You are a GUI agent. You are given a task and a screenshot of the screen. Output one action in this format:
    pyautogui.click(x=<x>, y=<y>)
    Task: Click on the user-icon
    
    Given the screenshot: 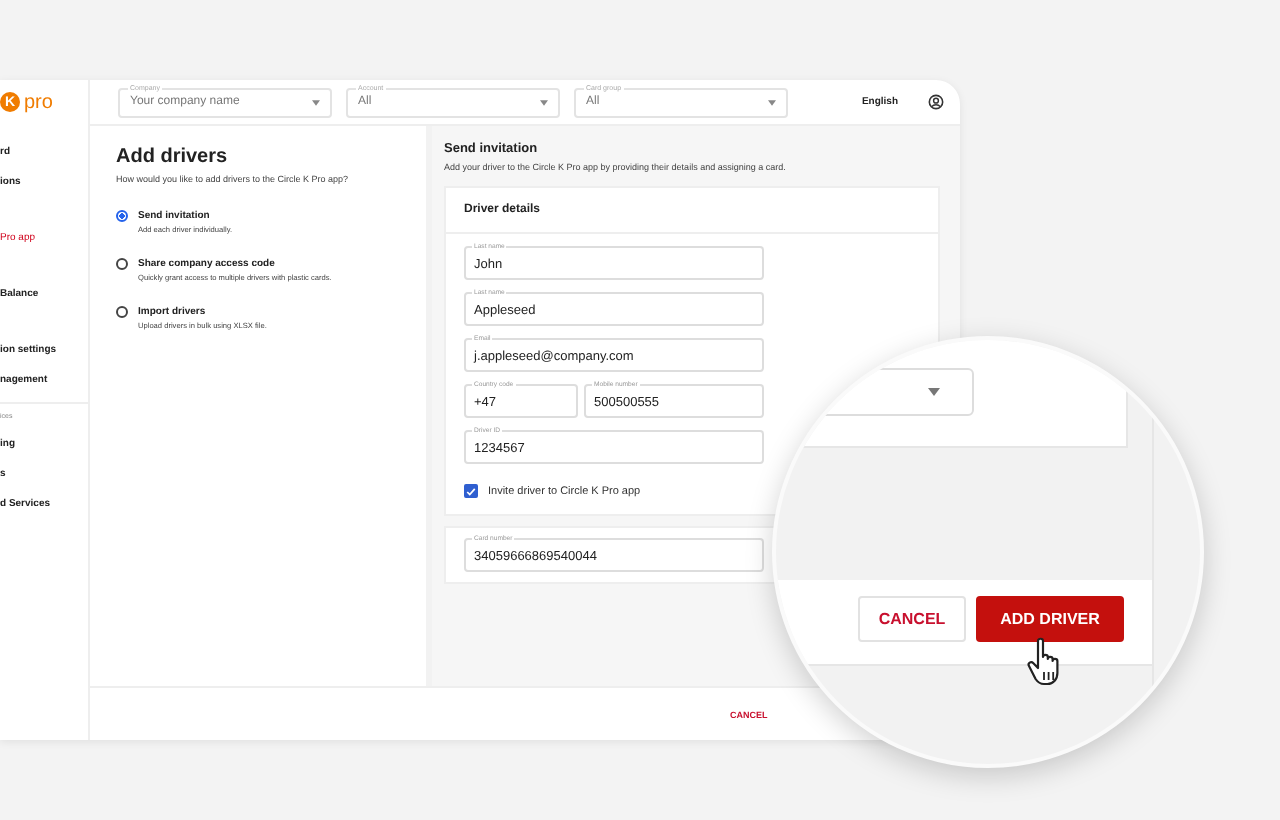 What is the action you would take?
    pyautogui.click(x=936, y=102)
    